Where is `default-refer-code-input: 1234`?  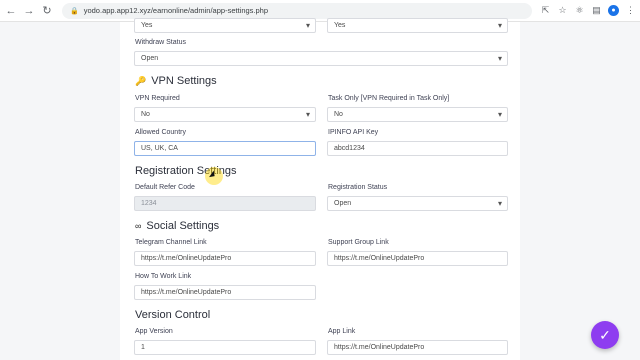
default-refer-code-input: 1234 is located at coordinates (225, 203).